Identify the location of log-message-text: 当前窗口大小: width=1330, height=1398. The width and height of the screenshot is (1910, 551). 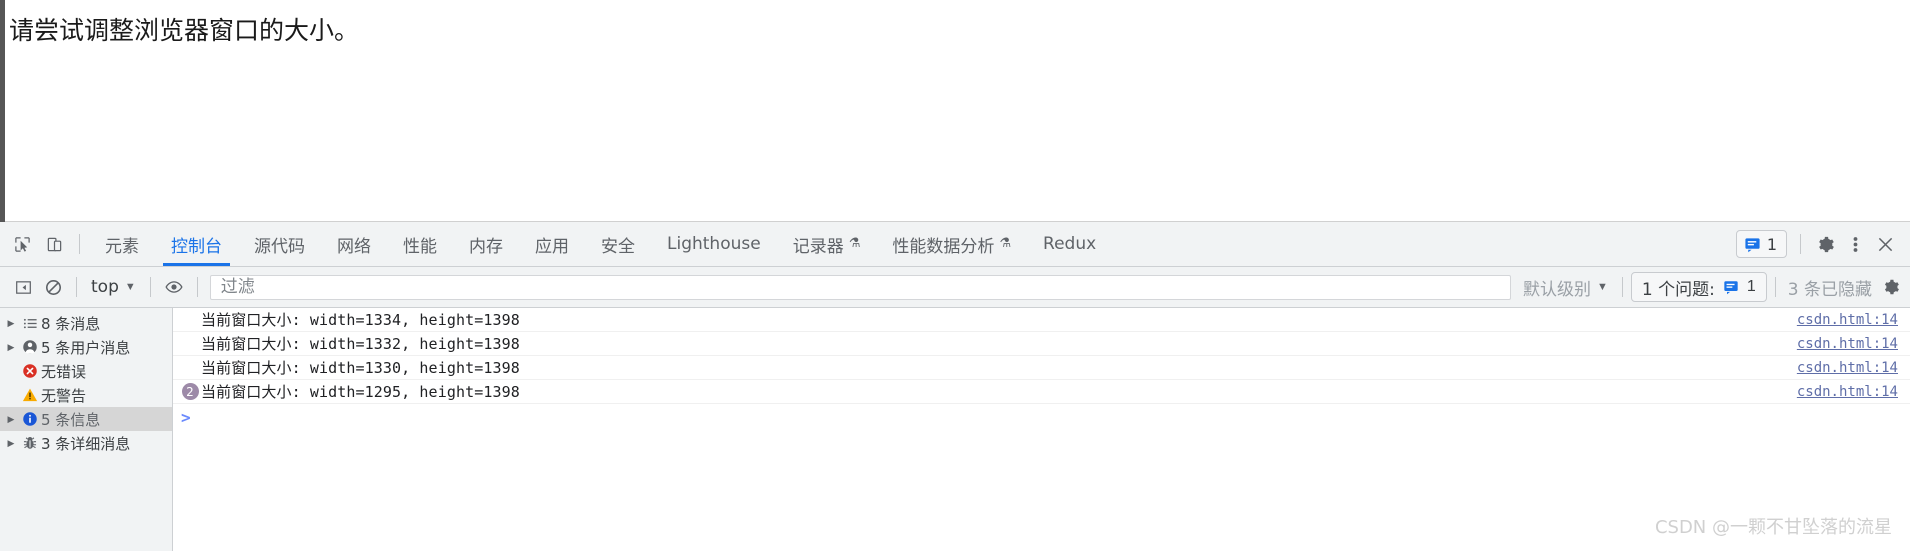
(360, 368).